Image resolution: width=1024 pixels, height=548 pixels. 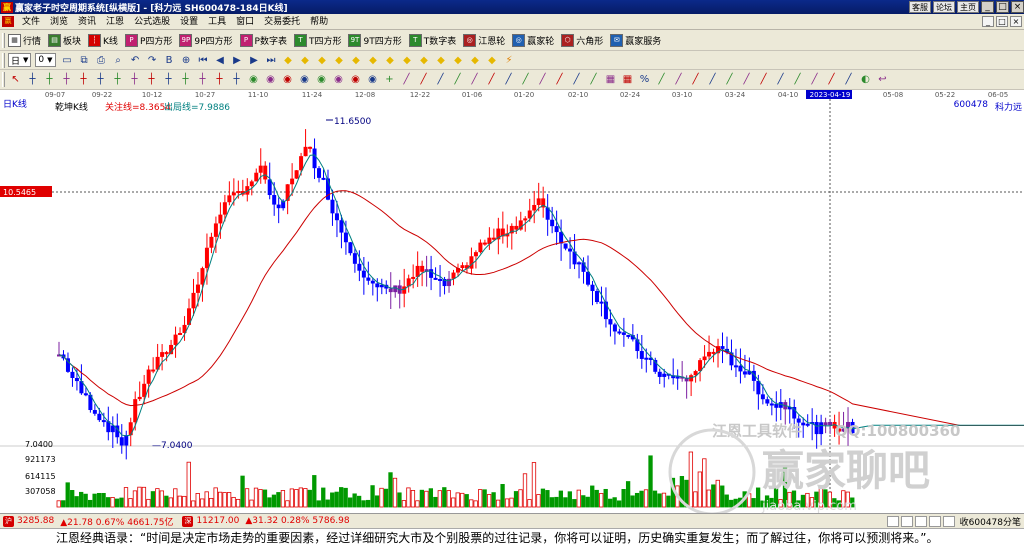 I want to click on toolbar-item: ▦ 行情, so click(x=24, y=40).